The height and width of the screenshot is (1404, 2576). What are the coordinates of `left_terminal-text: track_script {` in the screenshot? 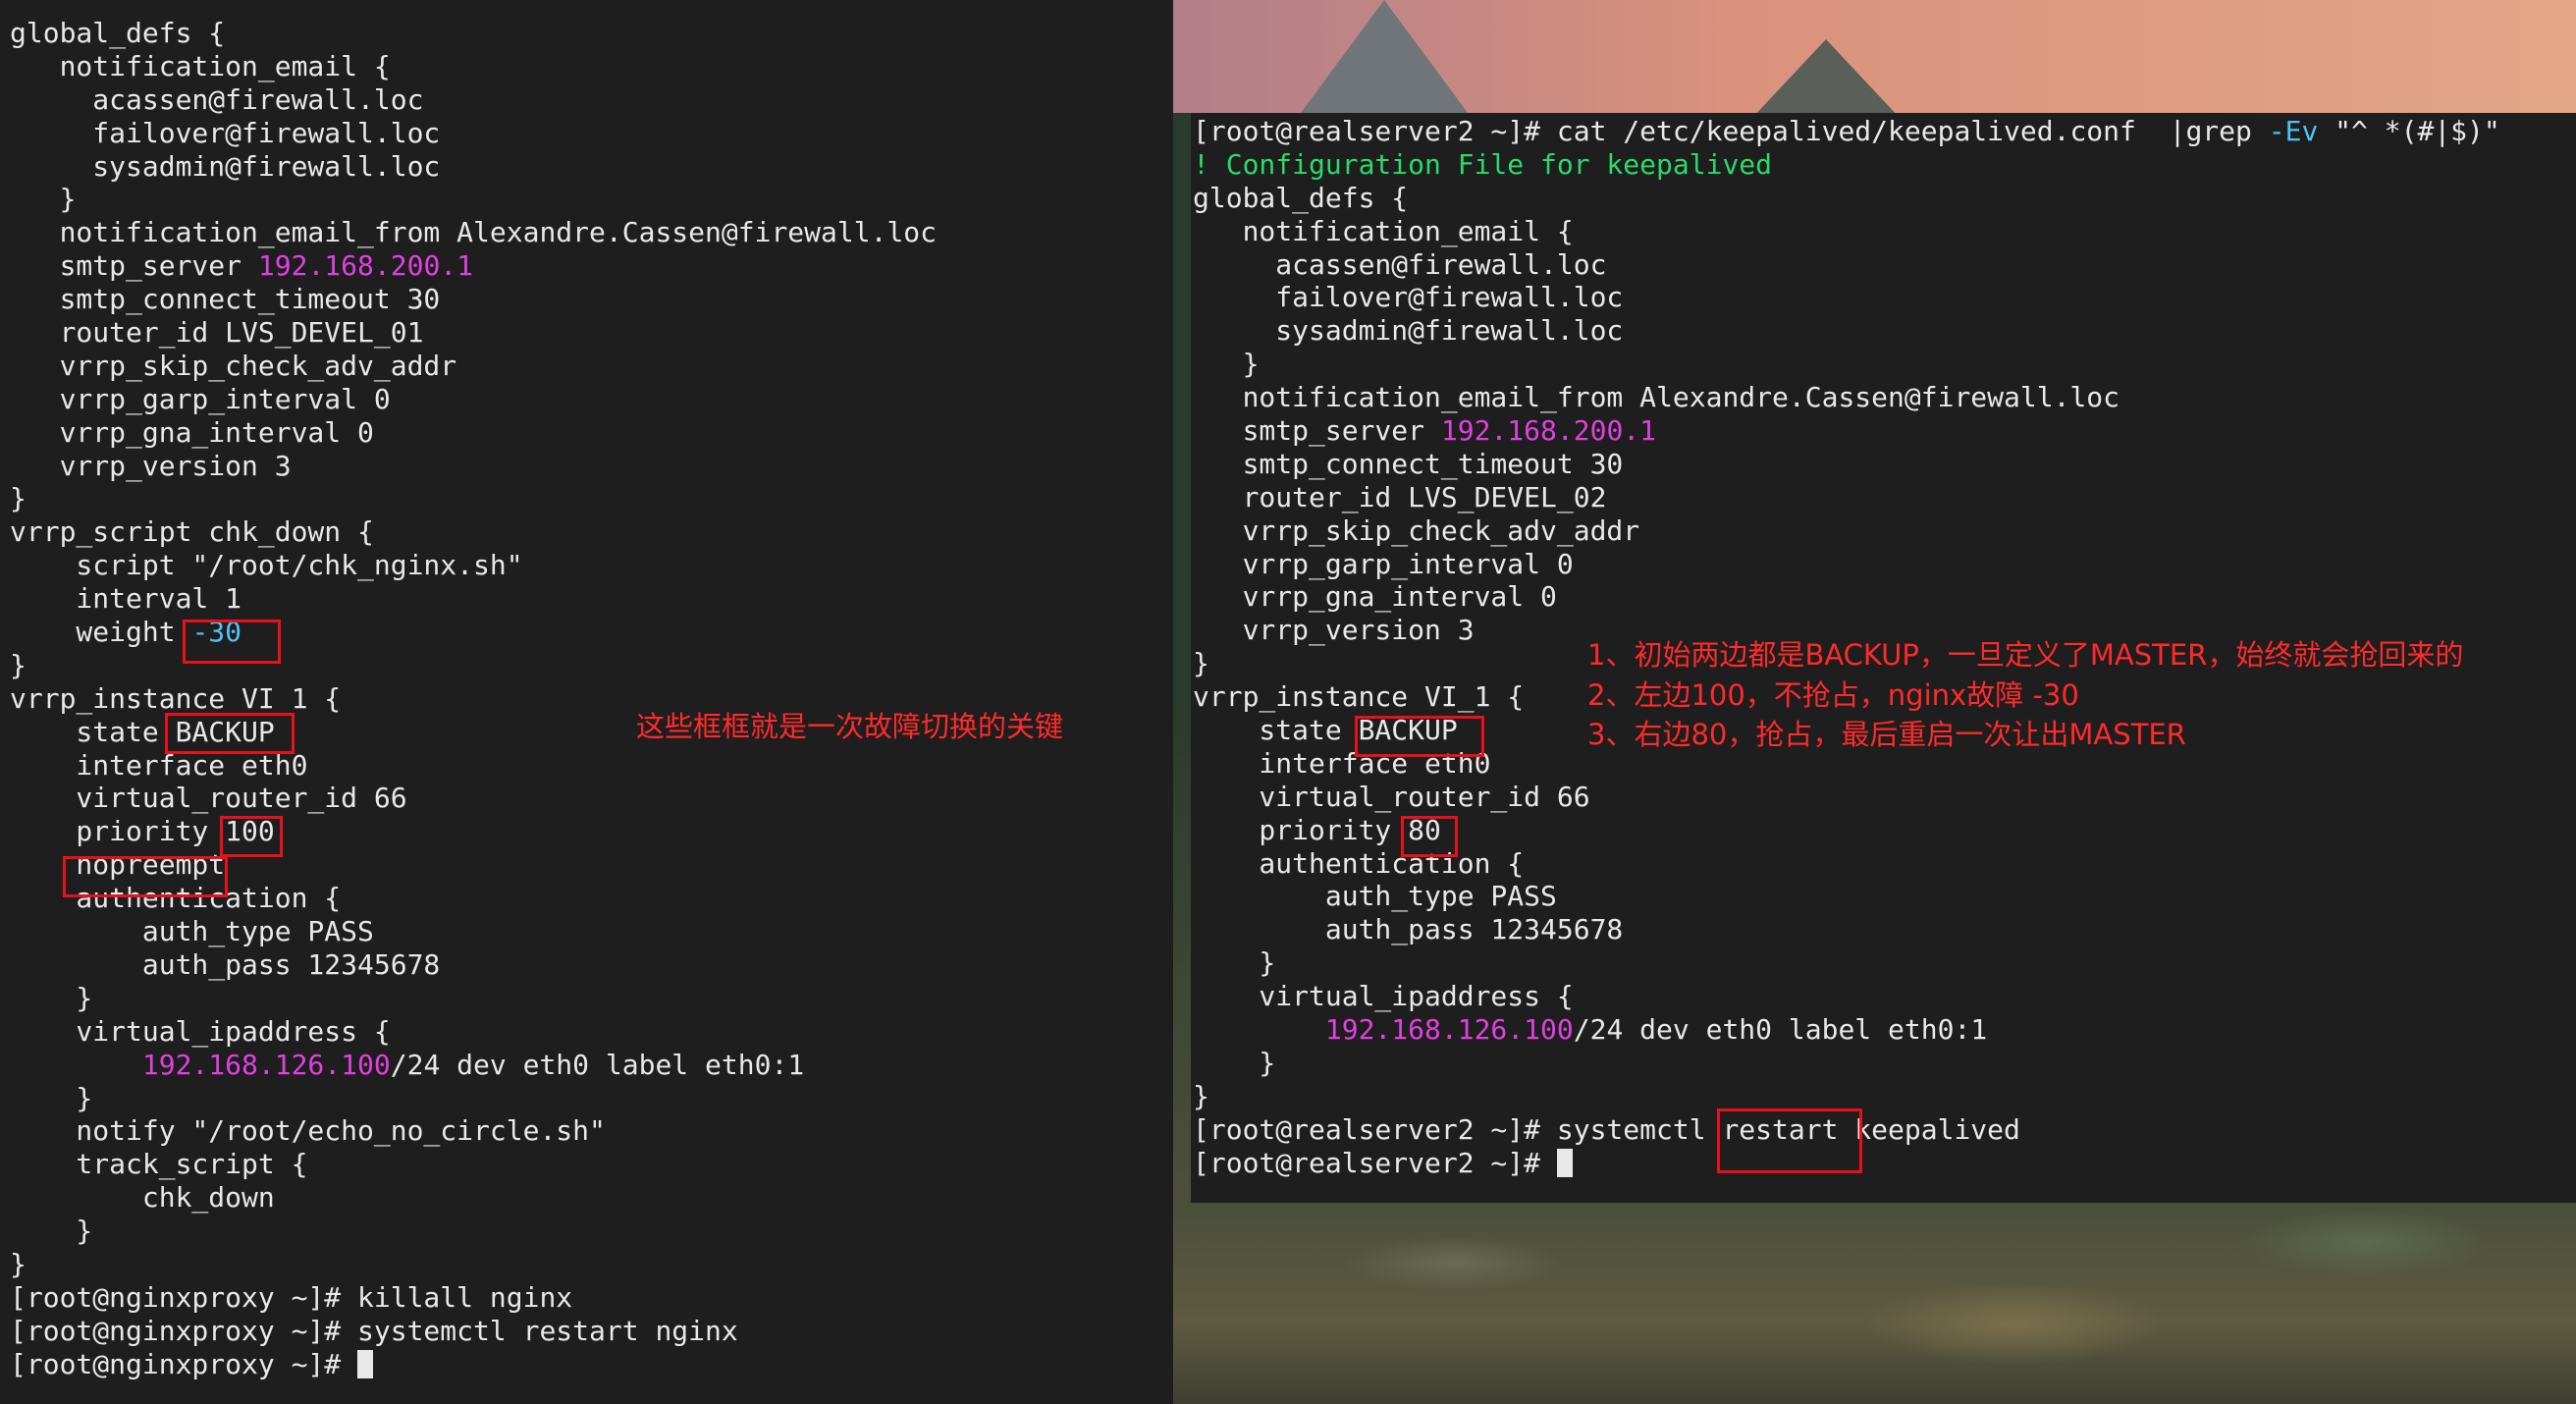 It's located at (159, 1165).